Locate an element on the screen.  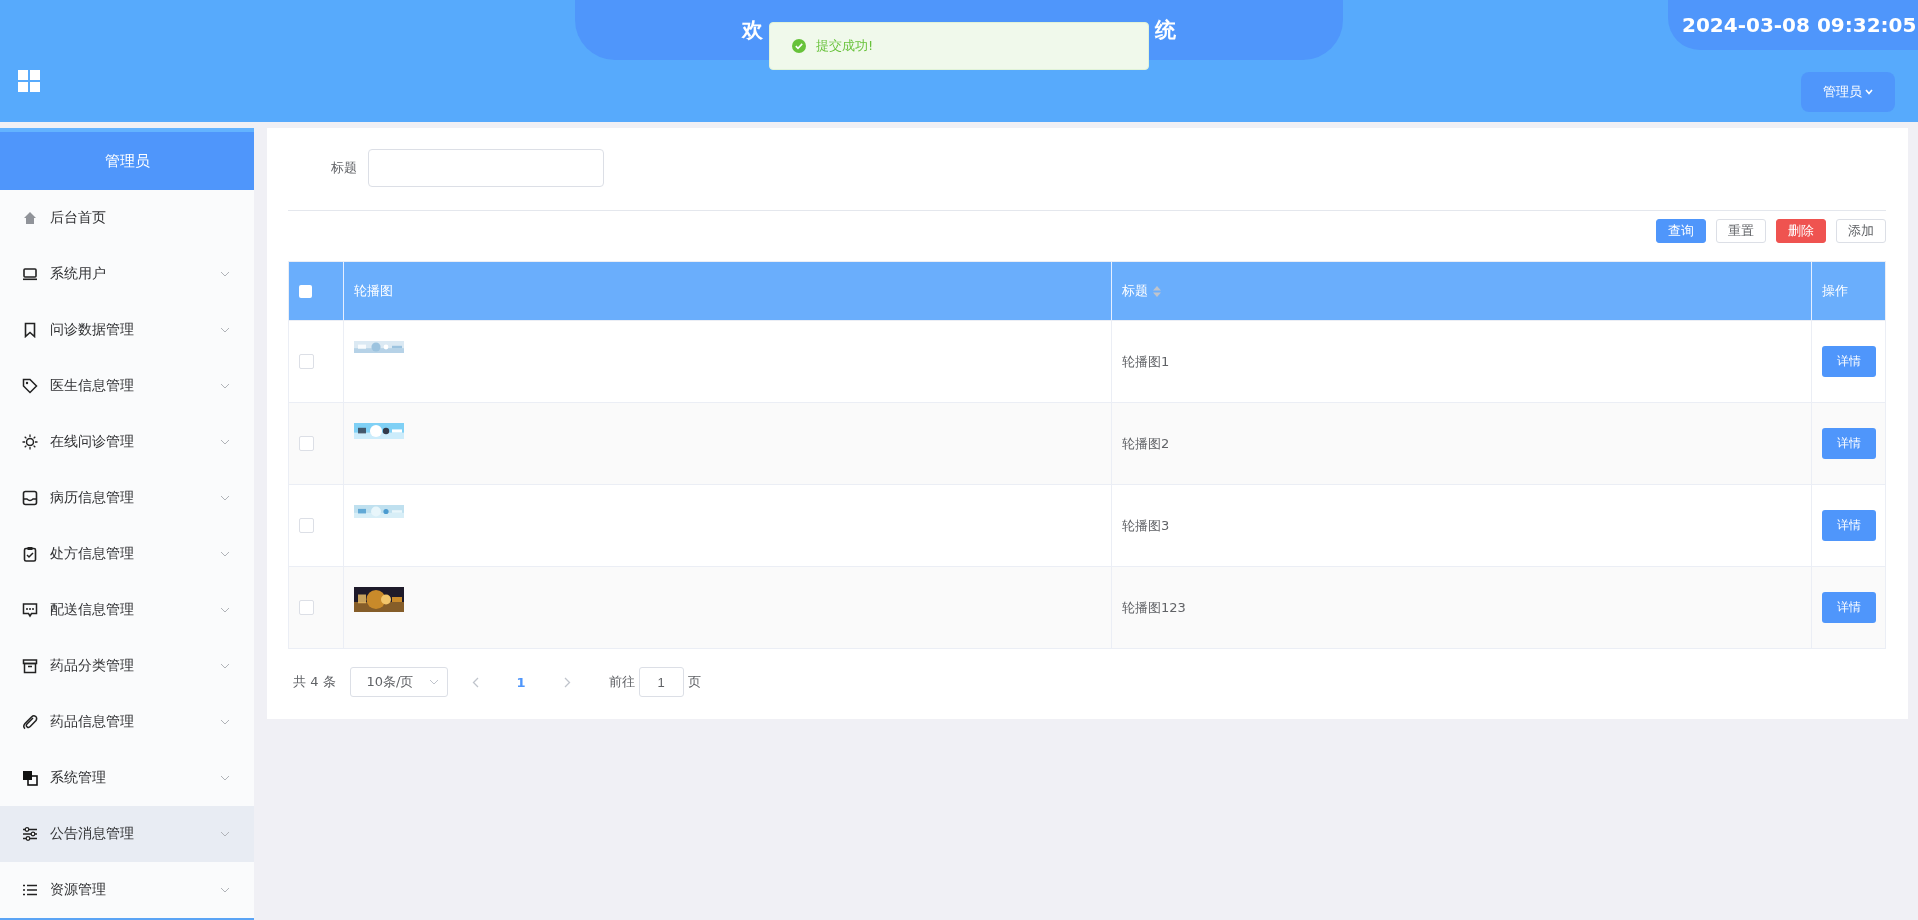
table-cell: 轮播图123 is located at coordinates (1154, 607).